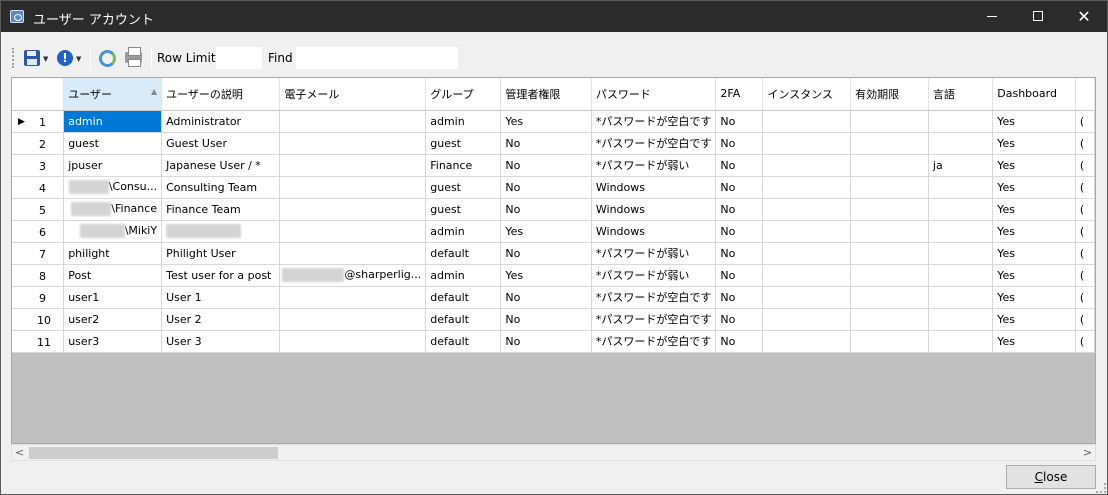 This screenshot has width=1108, height=495. What do you see at coordinates (38, 275) in the screenshot?
I see `row-header: 8` at bounding box center [38, 275].